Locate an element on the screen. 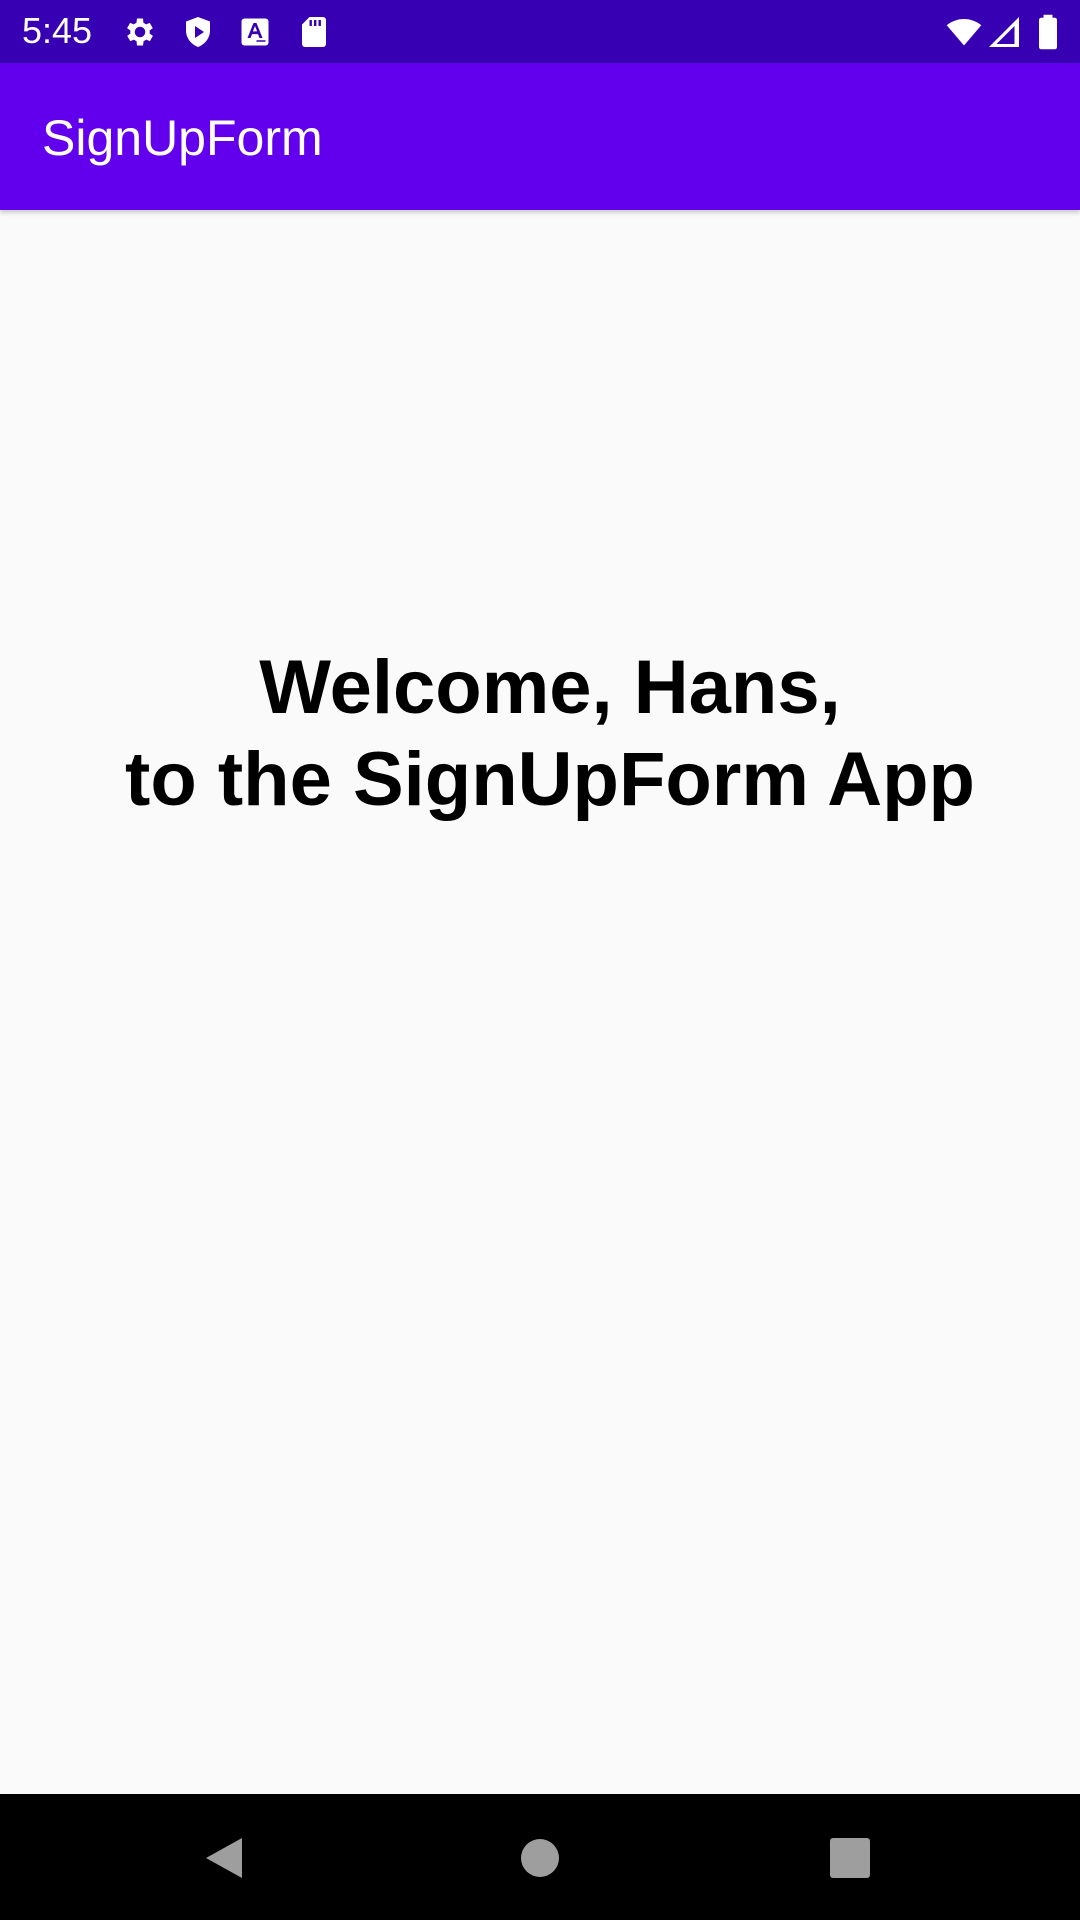  font-a-icon is located at coordinates (255, 32).